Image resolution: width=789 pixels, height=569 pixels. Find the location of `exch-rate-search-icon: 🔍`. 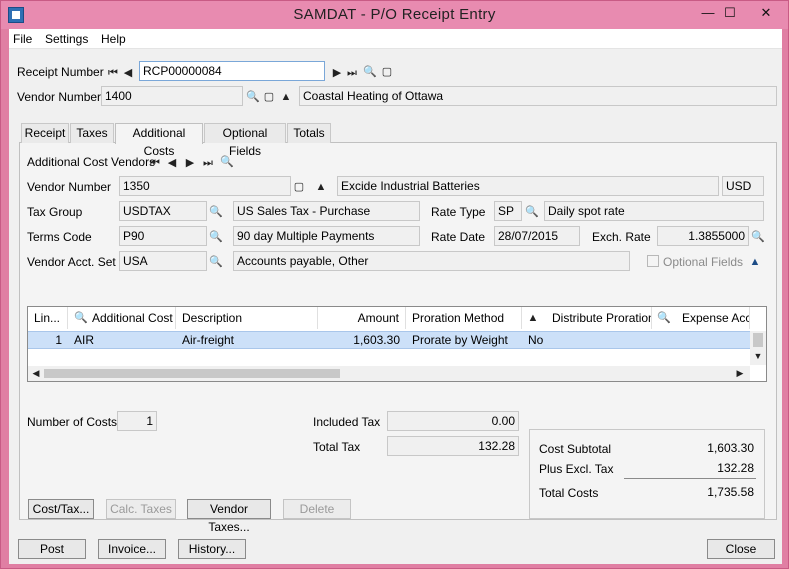

exch-rate-search-icon: 🔍 is located at coordinates (758, 237).